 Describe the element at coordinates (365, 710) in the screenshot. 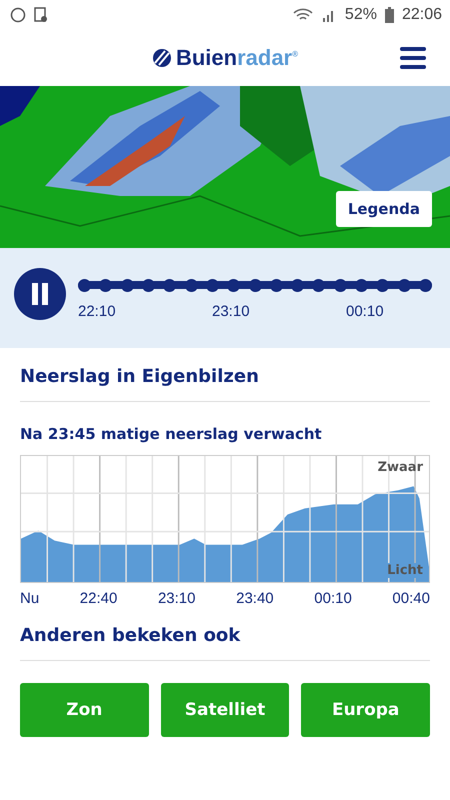

I see `link-button: Europa` at that location.